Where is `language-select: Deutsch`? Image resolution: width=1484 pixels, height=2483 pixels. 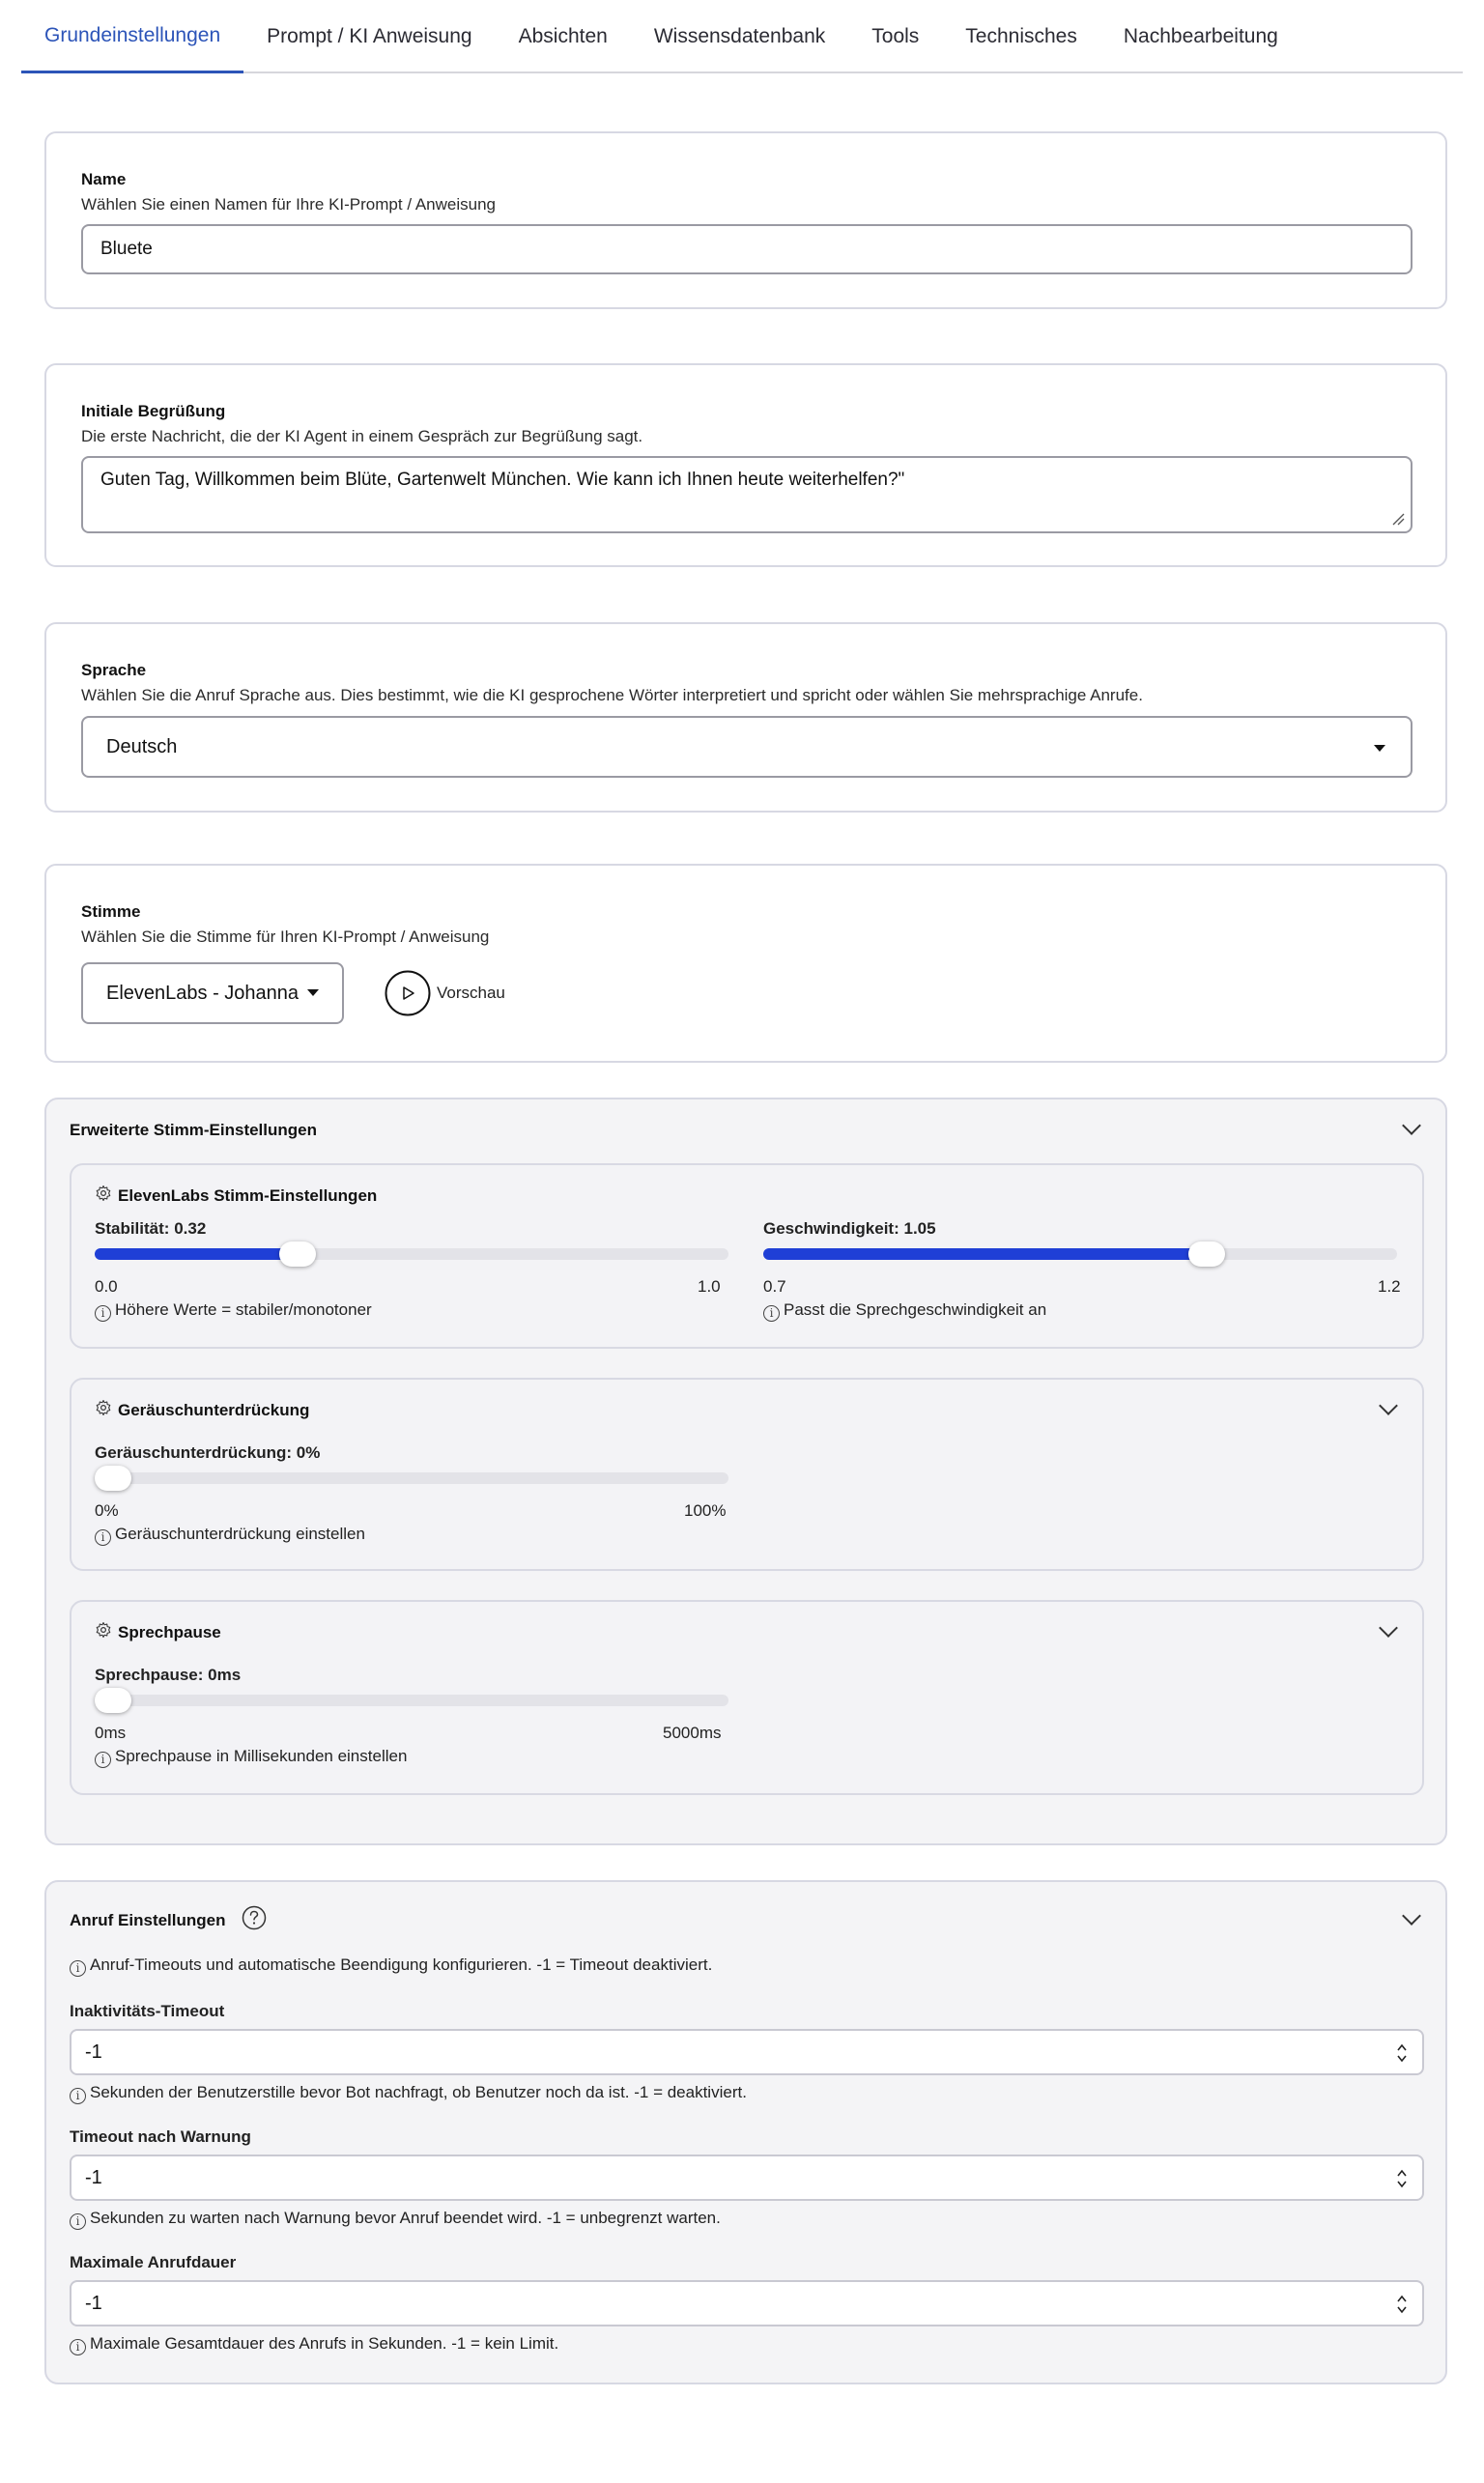
language-select: Deutsch is located at coordinates (747, 747).